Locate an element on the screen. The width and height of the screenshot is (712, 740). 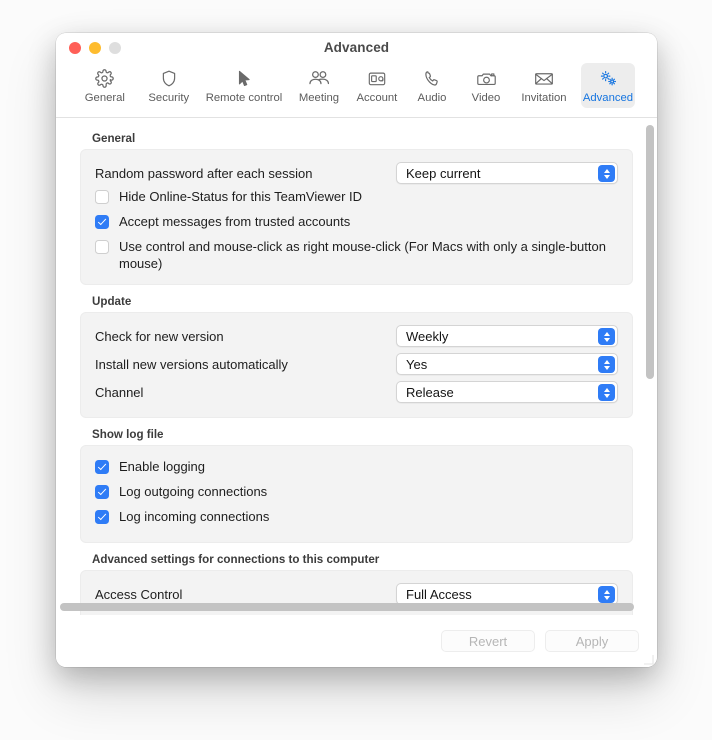
row-check-new-version: Check for new version Weekly is located at coordinates (356, 336).